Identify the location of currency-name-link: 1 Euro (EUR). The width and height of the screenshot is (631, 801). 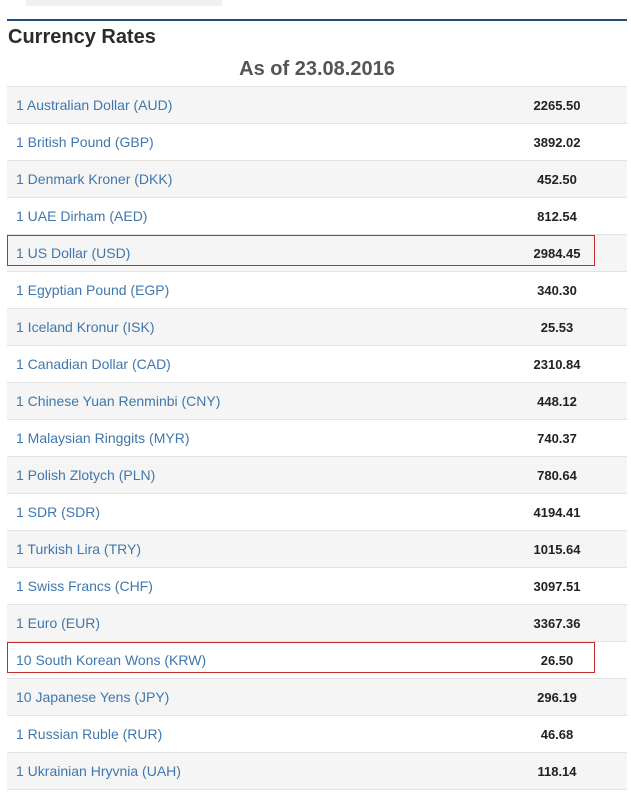
(58, 623).